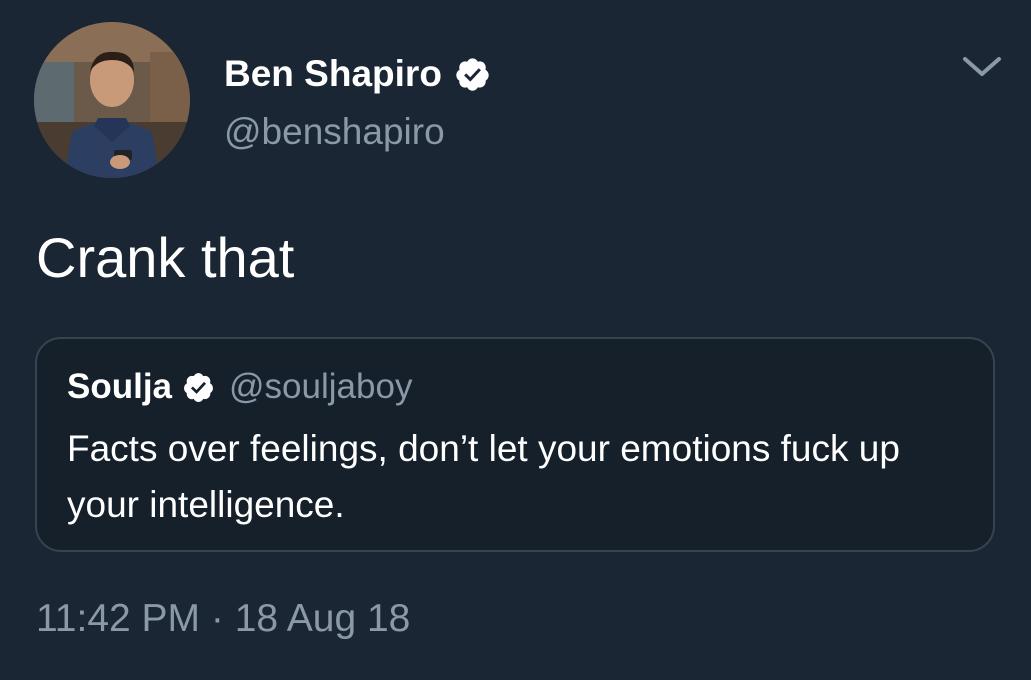 The image size is (1031, 680). Describe the element at coordinates (223, 619) in the screenshot. I see `tweet-timestamp: 11:42 PM · 18 Aug 18` at that location.